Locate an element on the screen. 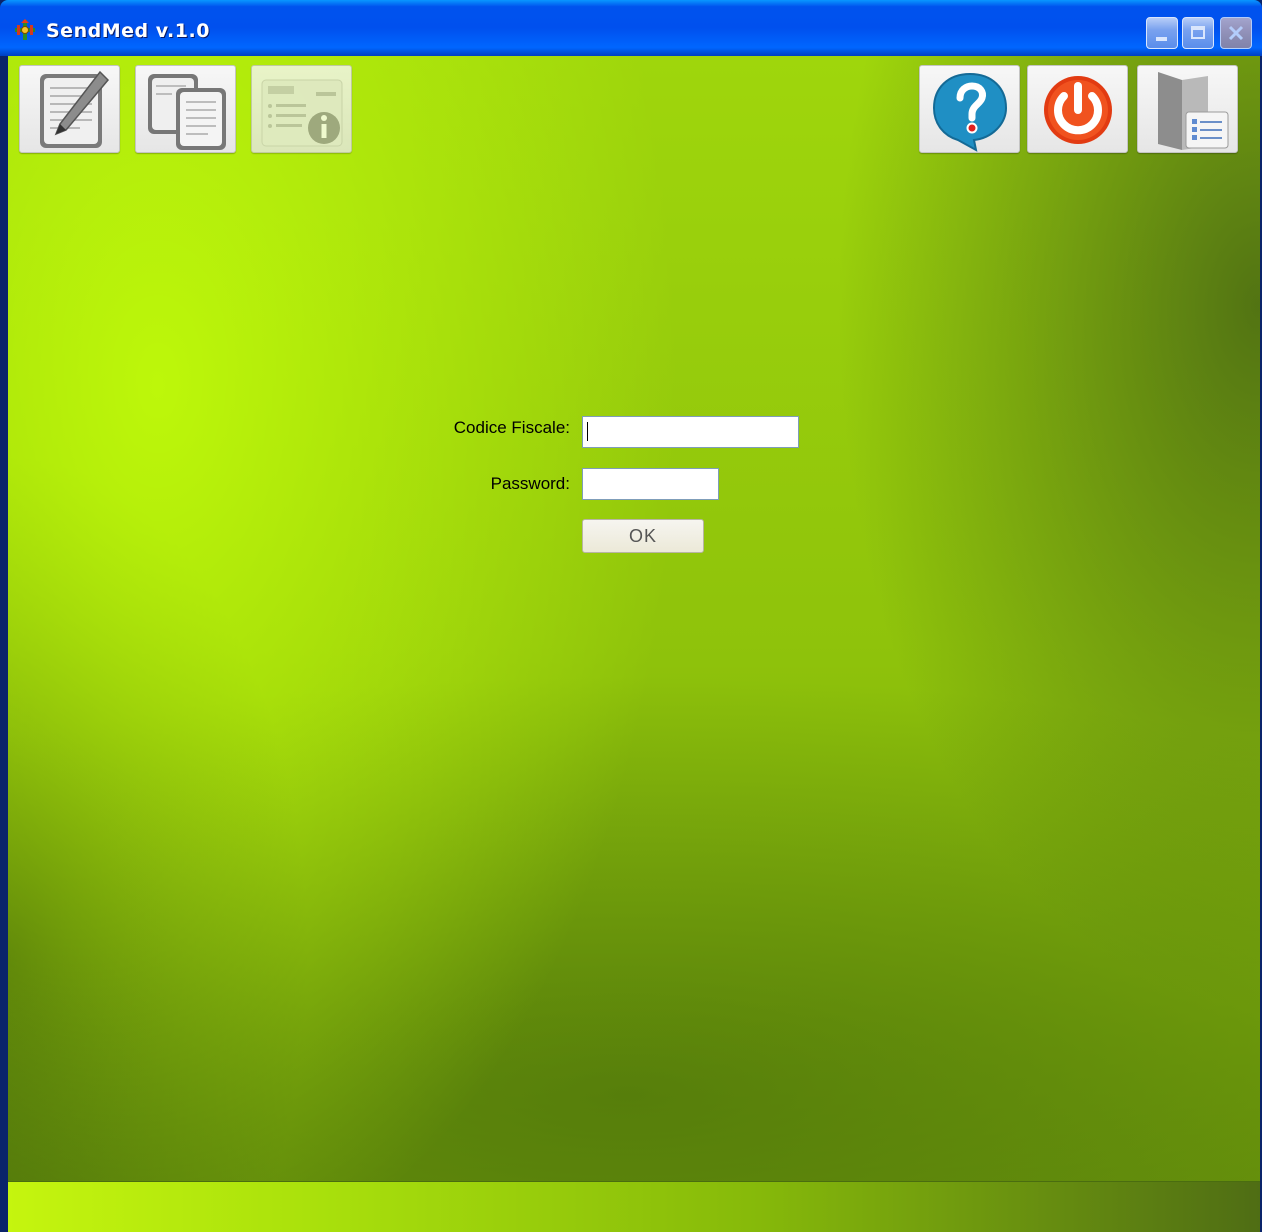 Image resolution: width=1262 pixels, height=1232 pixels. copy-documents-button is located at coordinates (185, 109).